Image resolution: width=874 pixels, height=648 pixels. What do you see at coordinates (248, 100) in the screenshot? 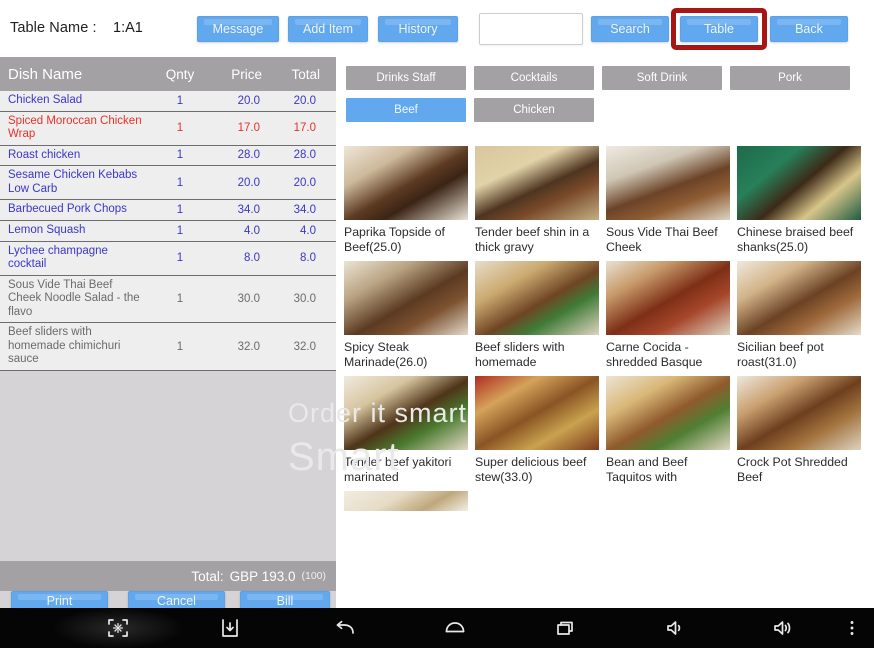
I see `order-row-price: 20.0` at bounding box center [248, 100].